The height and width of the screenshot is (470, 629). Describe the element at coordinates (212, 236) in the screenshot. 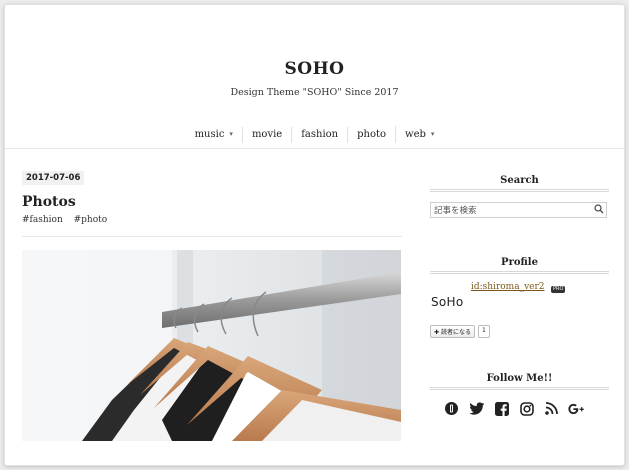

I see `post-divider` at that location.